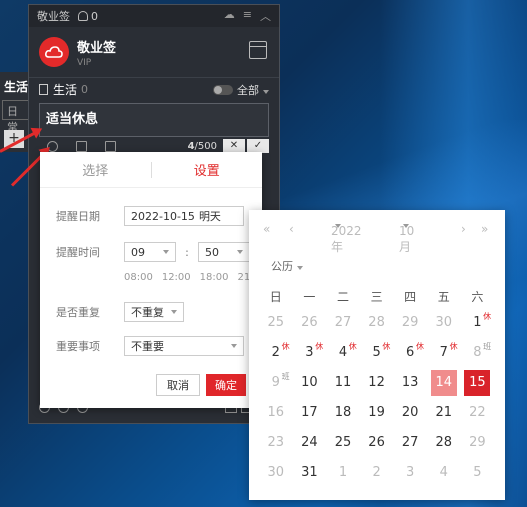 The width and height of the screenshot is (527, 507). What do you see at coordinates (81, 146) in the screenshot?
I see `image-icon` at bounding box center [81, 146].